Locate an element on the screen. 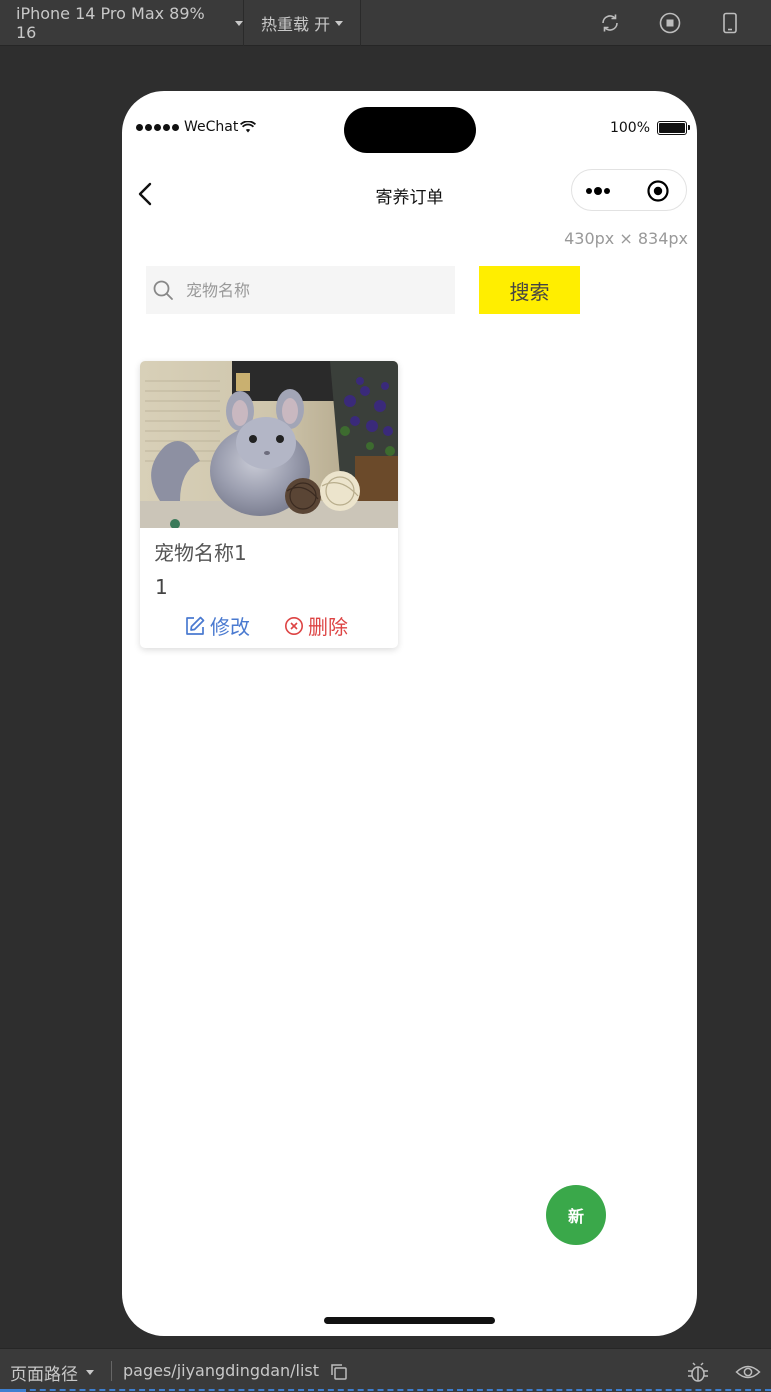 The image size is (771, 1392). search-icon is located at coordinates (163, 290).